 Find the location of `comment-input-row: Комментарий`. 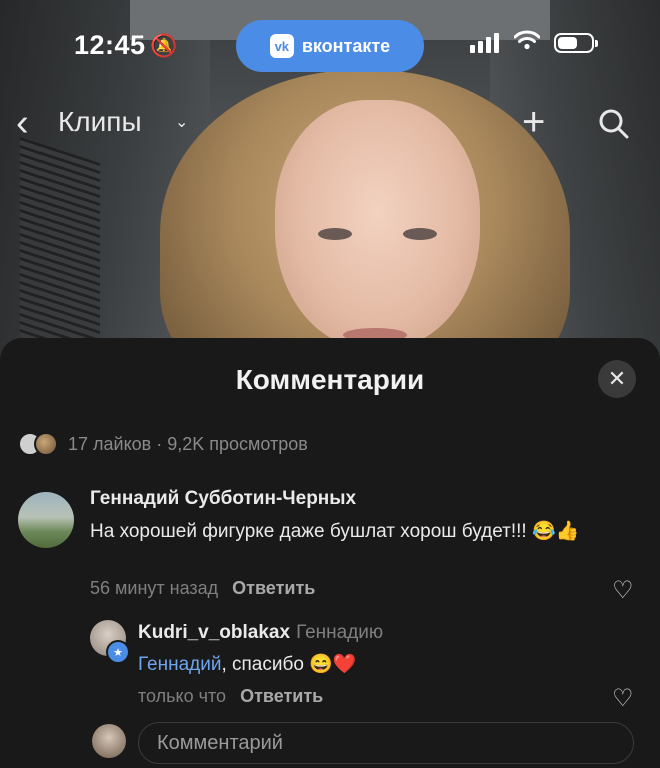

comment-input-row: Комментарий is located at coordinates (330, 745).